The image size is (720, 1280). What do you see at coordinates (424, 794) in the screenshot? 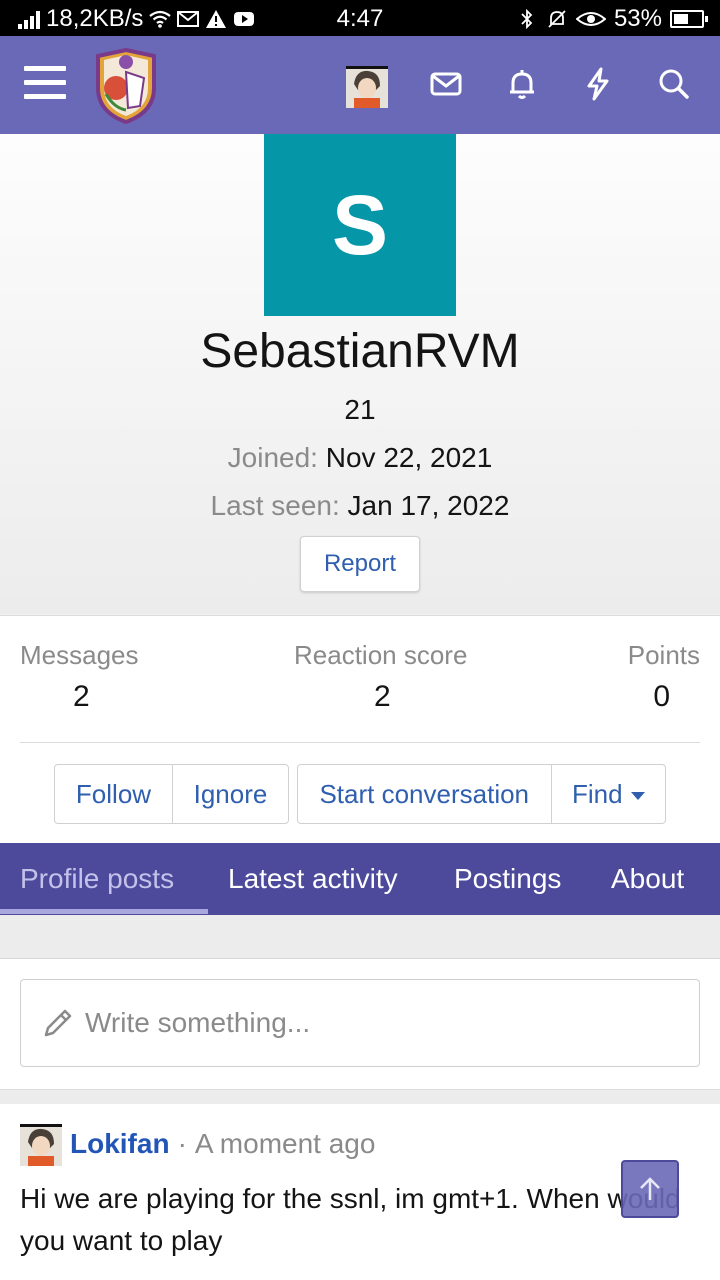
I see `start-conversation-button: Start conversation` at bounding box center [424, 794].